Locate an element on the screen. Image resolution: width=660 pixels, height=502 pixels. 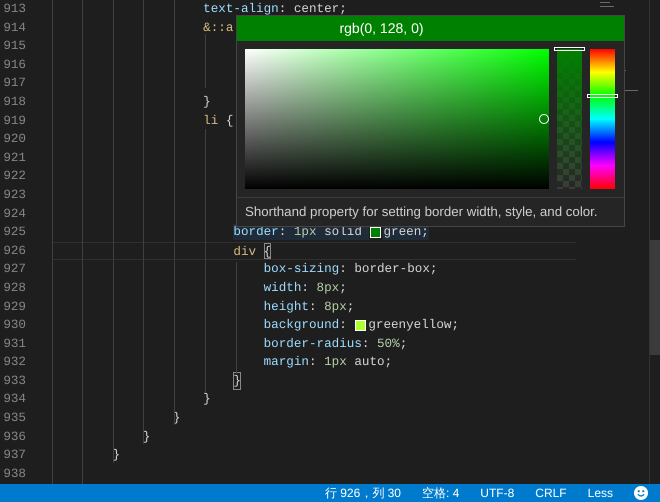
line-number: 938 is located at coordinates (14, 474).